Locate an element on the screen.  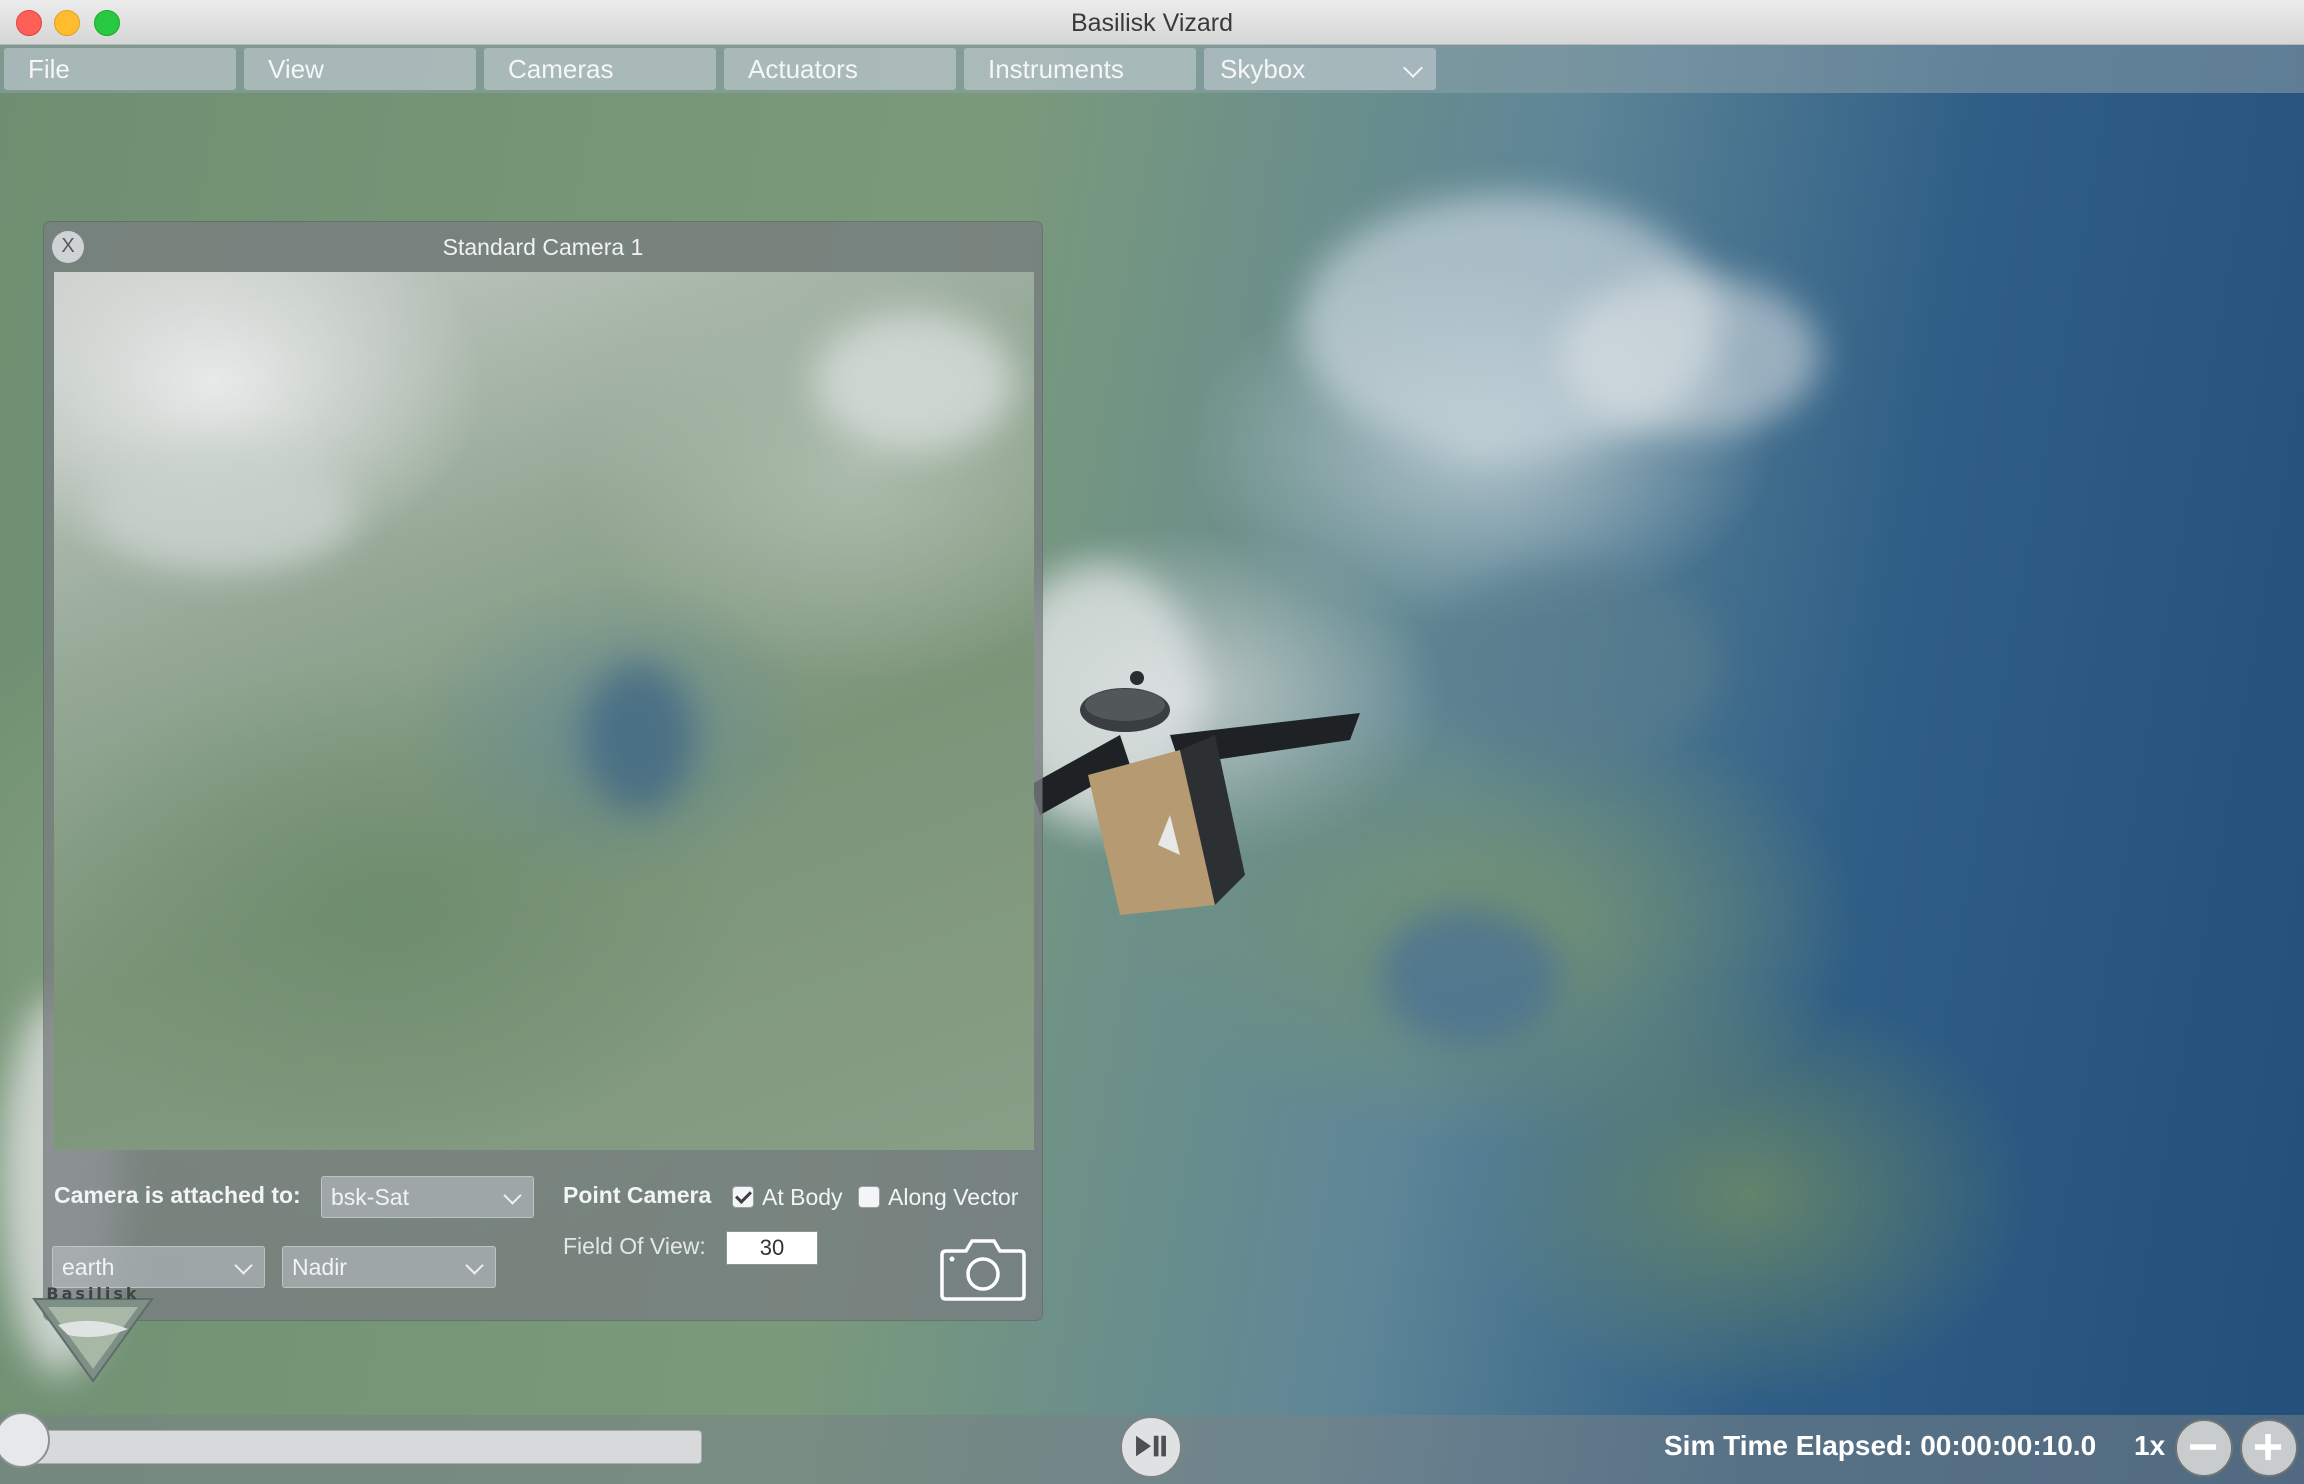
at-body-checkbox is located at coordinates (743, 1197).